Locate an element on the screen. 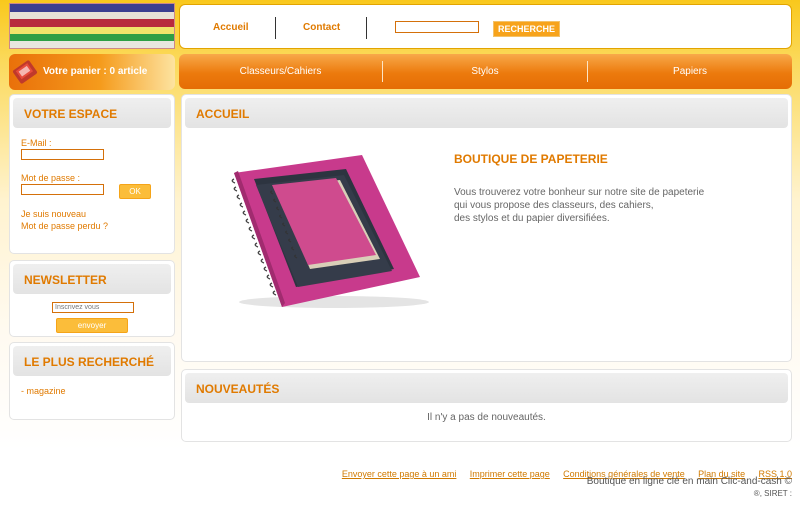 Image resolution: width=800 pixels, height=508 pixels. newsletter-title: NEWSLETTER is located at coordinates (65, 280).